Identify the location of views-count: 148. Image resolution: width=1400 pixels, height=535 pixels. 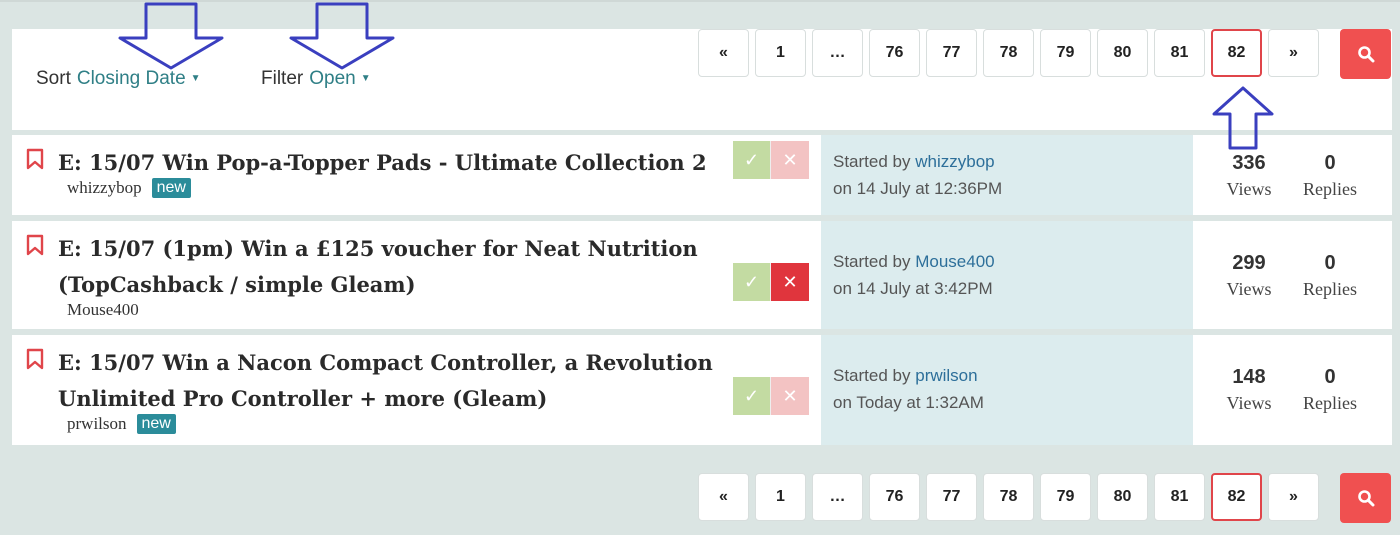
(1249, 377).